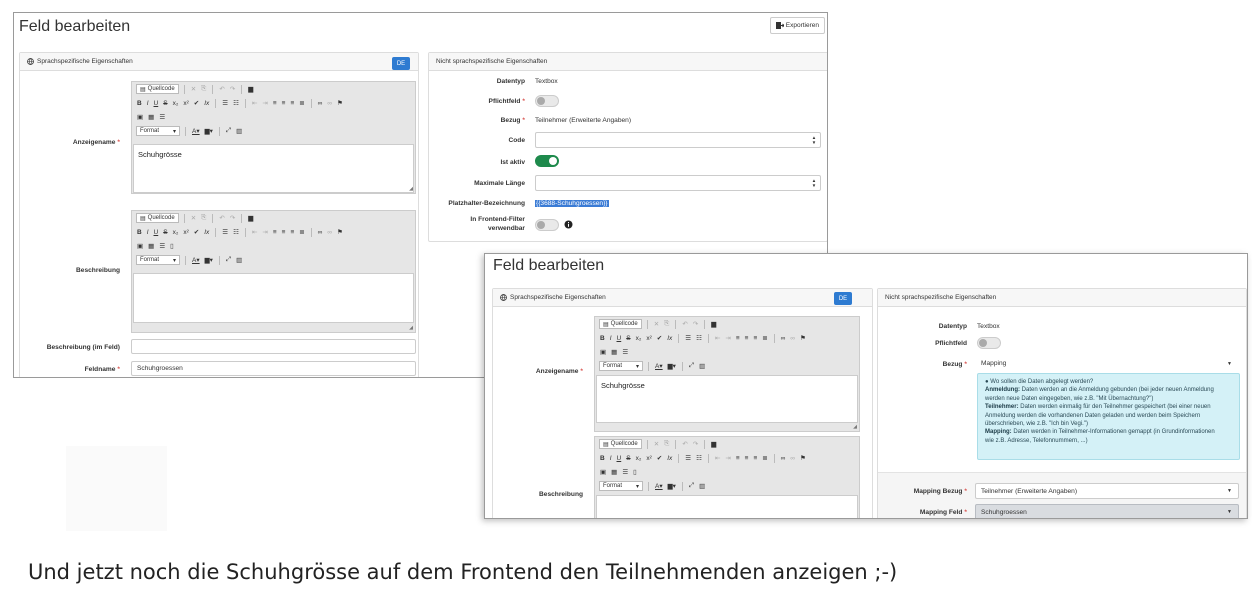  Describe the element at coordinates (855, 427) in the screenshot. I see `resize-handle: ◢` at that location.